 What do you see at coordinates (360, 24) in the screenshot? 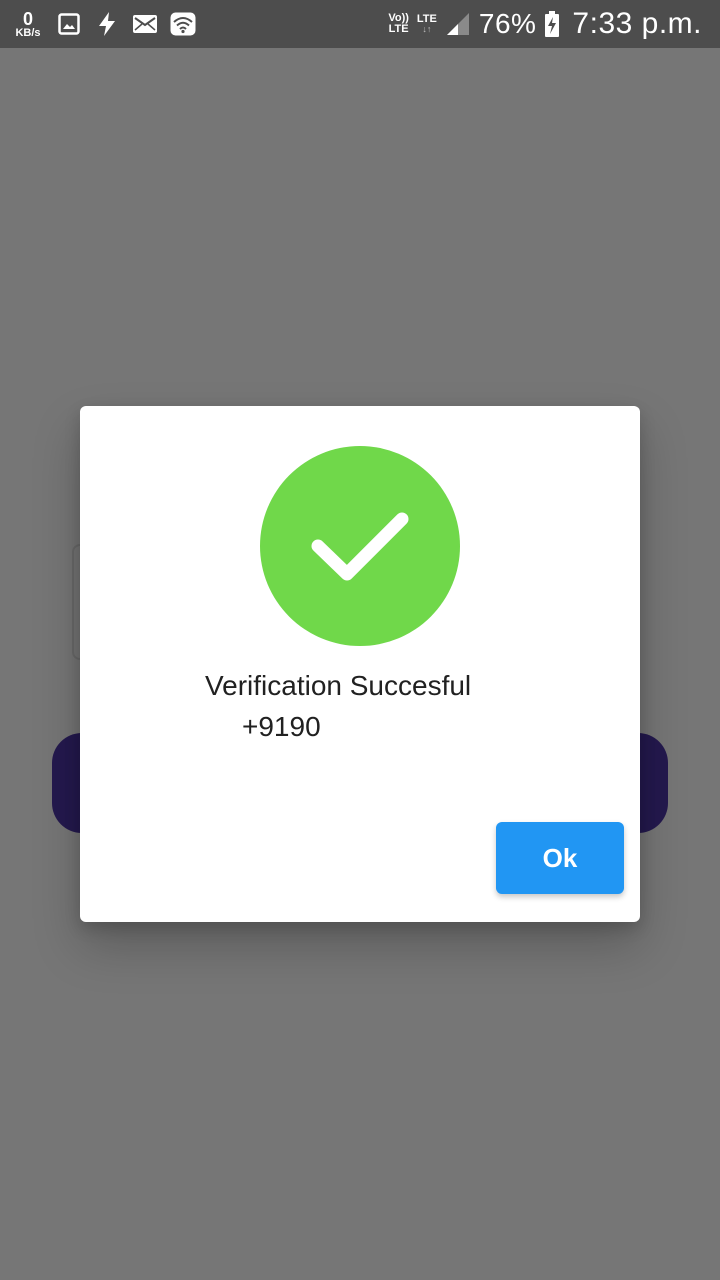
I see `status-bar: 0 KB/s Vo)) LTE LTE ↓↑ 76% 7:33 p.m.` at bounding box center [360, 24].